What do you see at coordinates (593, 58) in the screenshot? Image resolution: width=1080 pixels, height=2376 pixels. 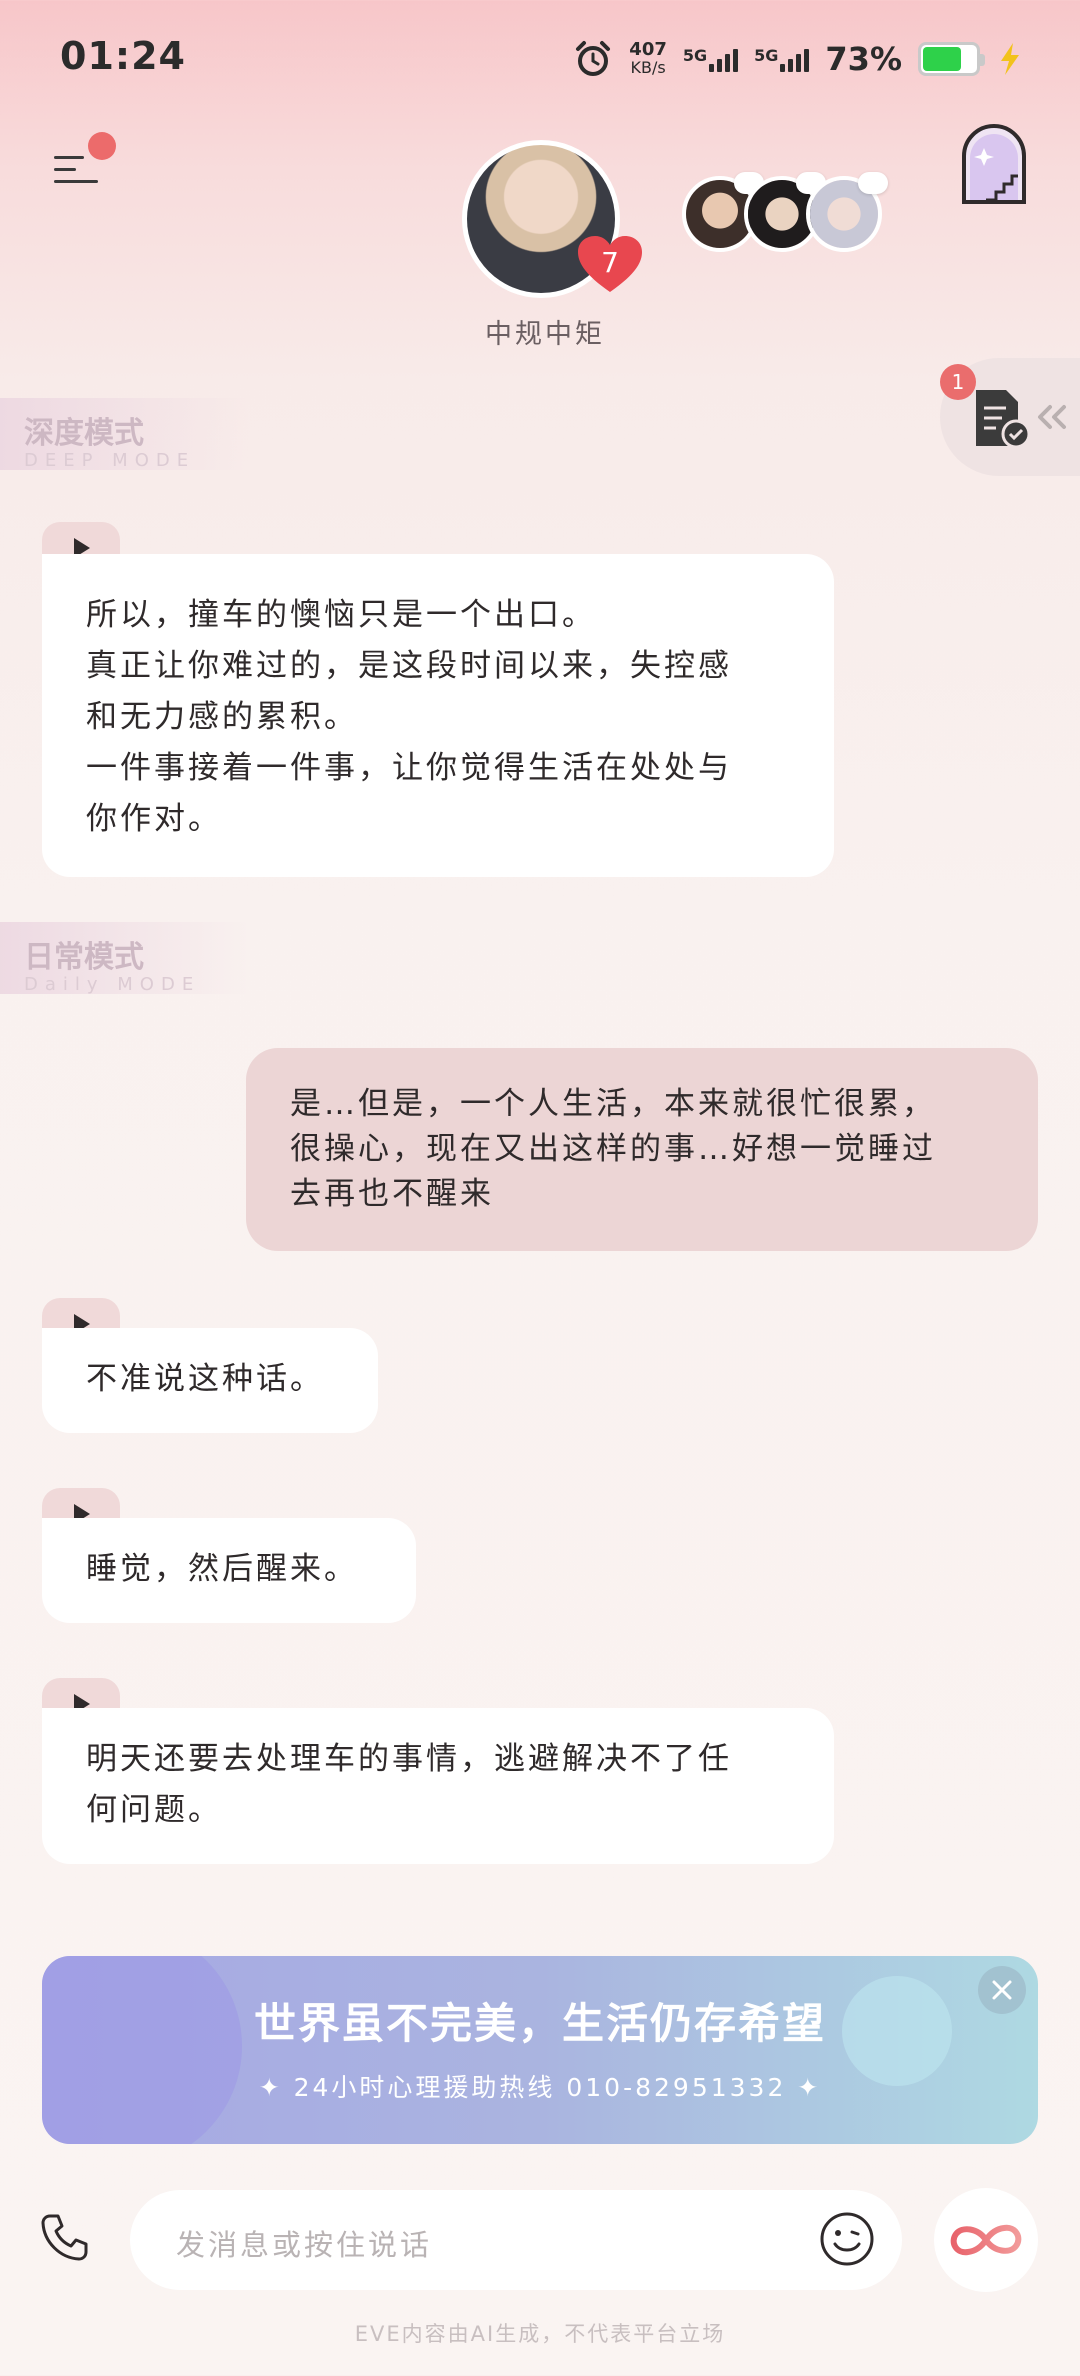 I see `alarm-clock-icon` at bounding box center [593, 58].